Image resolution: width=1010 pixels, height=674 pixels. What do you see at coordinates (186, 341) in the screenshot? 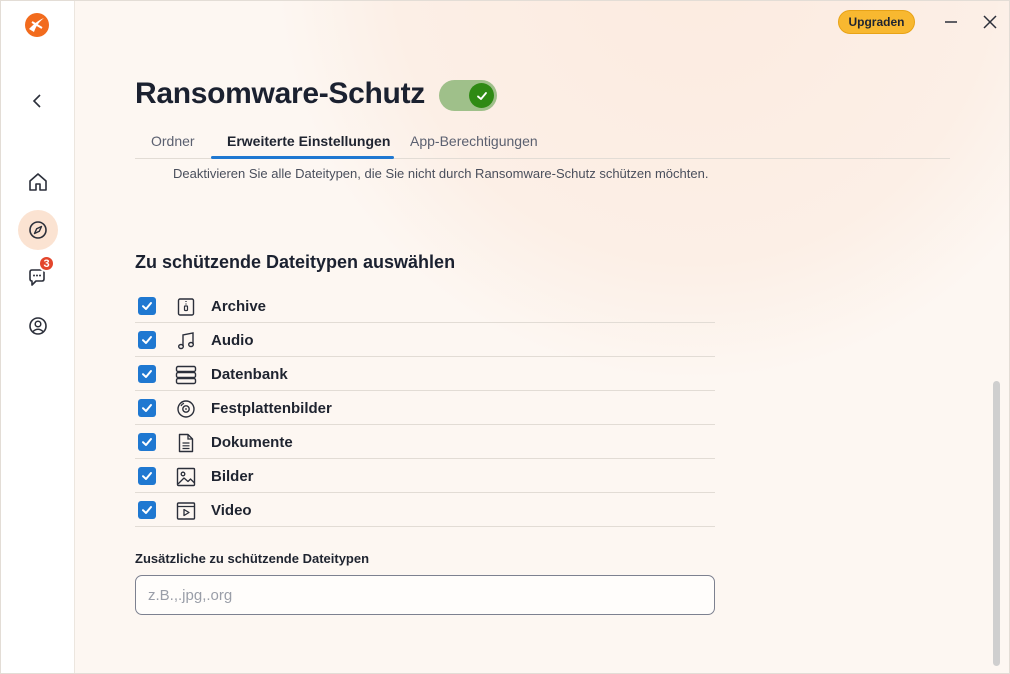
I see `music-note-icon` at bounding box center [186, 341].